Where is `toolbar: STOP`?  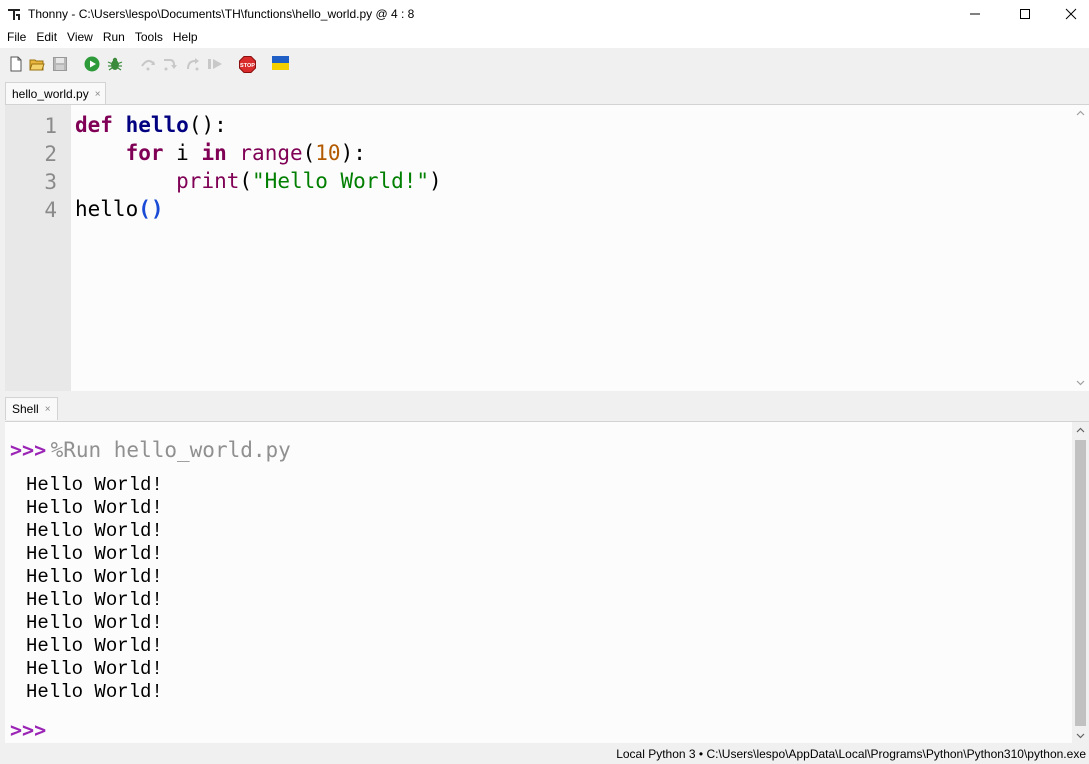
toolbar: STOP is located at coordinates (544, 64).